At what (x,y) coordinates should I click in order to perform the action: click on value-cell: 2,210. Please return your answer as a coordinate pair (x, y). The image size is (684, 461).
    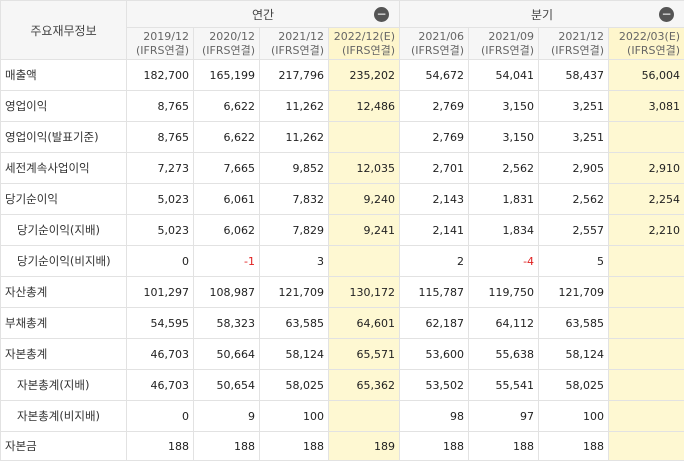
    Looking at the image, I should click on (646, 230).